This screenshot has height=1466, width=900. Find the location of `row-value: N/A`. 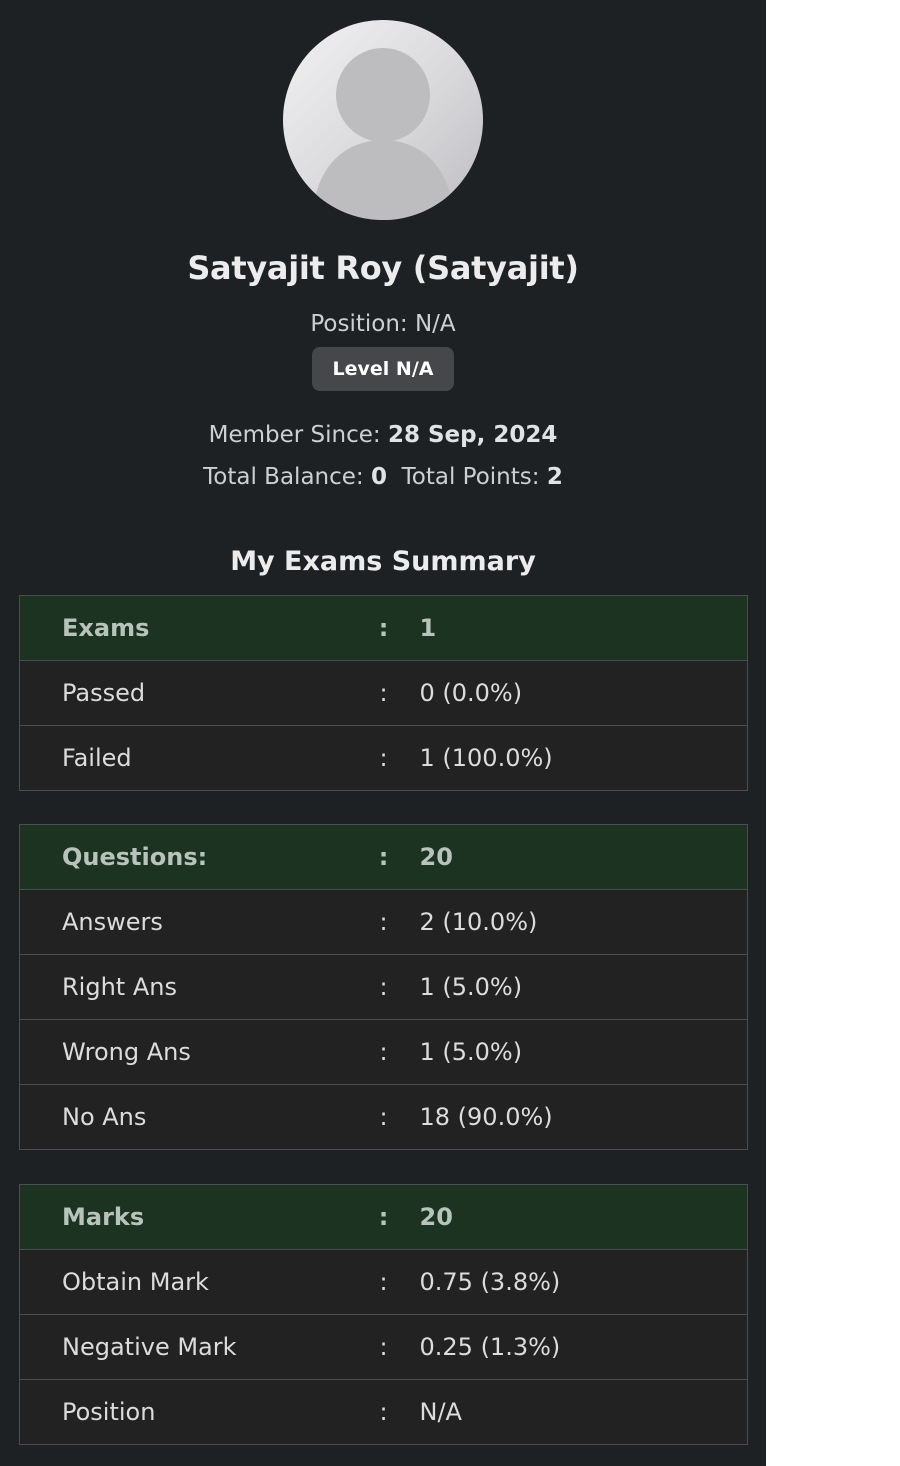

row-value: N/A is located at coordinates (576, 1412).